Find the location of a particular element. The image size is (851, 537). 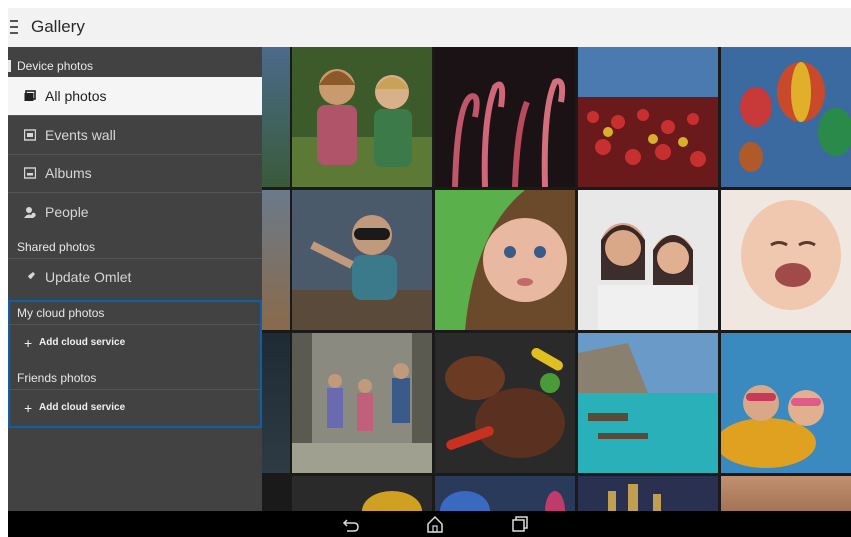

home-icon is located at coordinates (435, 524).